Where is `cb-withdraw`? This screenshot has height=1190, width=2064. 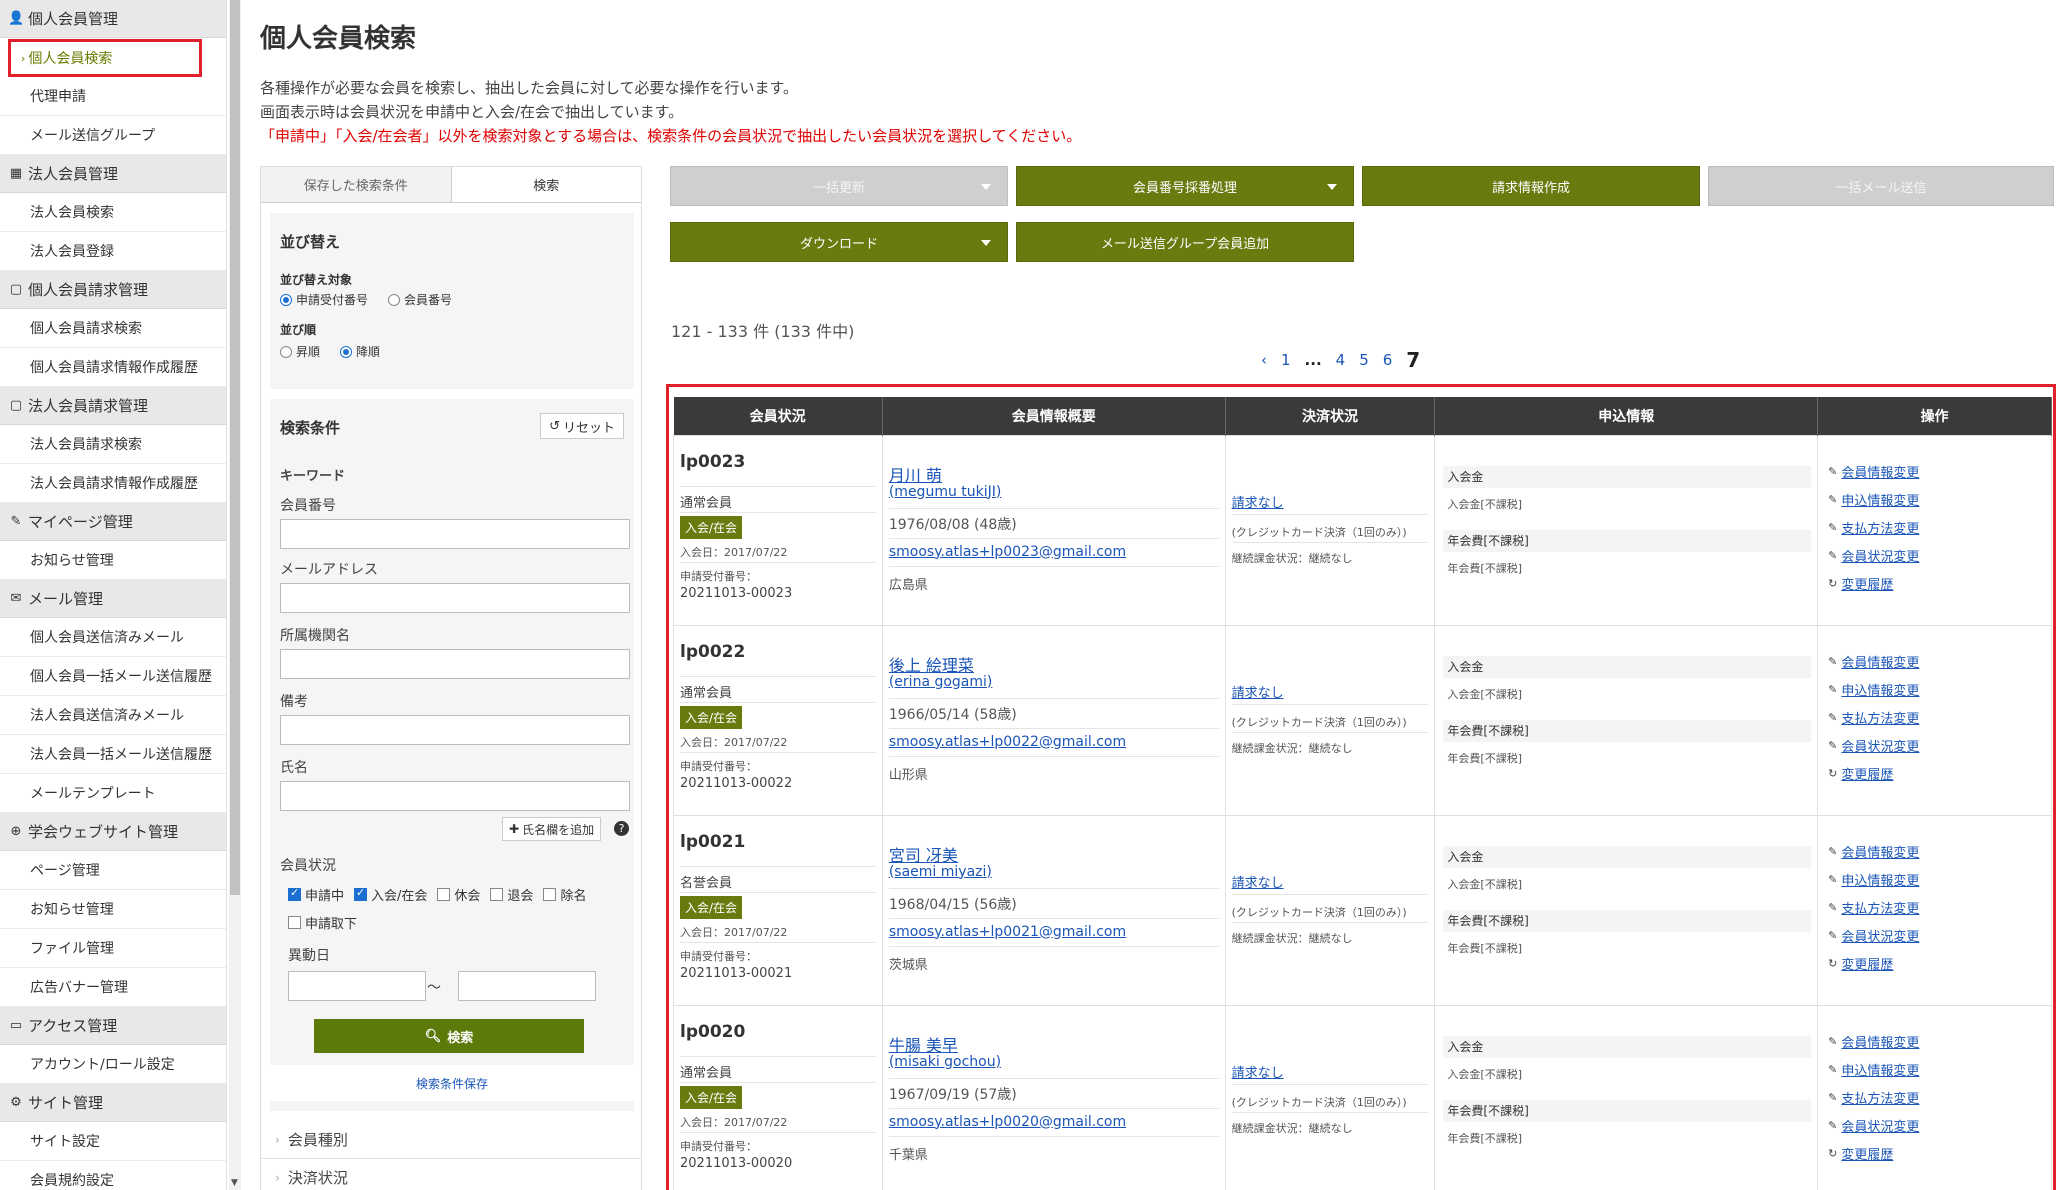
cb-withdraw is located at coordinates (497, 894).